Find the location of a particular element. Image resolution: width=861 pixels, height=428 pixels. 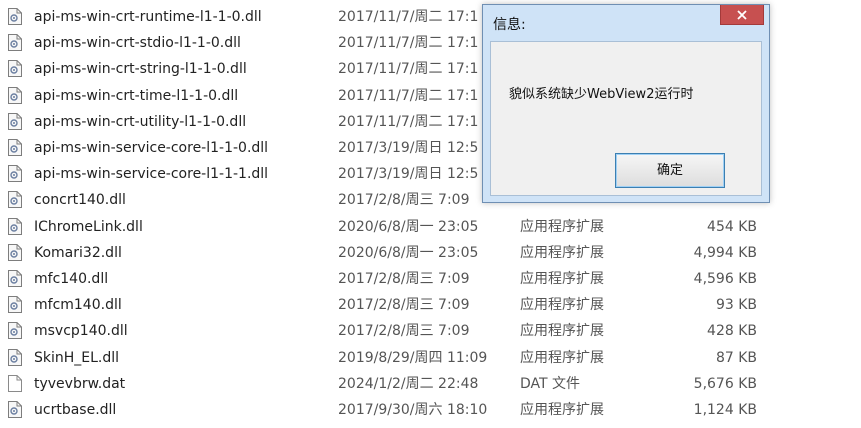

file-row: msvcp140.dll 2017/2/8/周三 7:09 应用程序扩展 428 KB is located at coordinates (430, 331).